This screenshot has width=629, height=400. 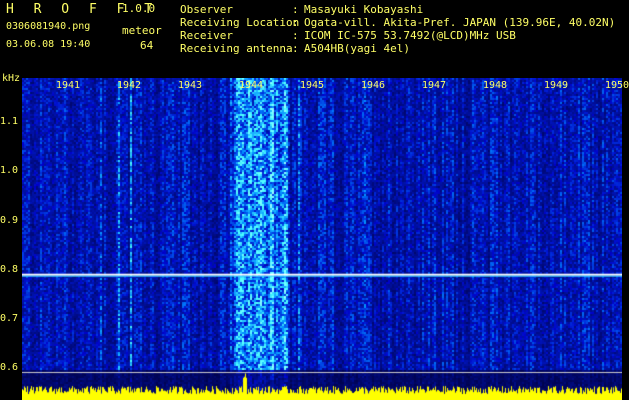 What do you see at coordinates (9, 171) in the screenshot?
I see `y-tick-label: 1.0` at bounding box center [9, 171].